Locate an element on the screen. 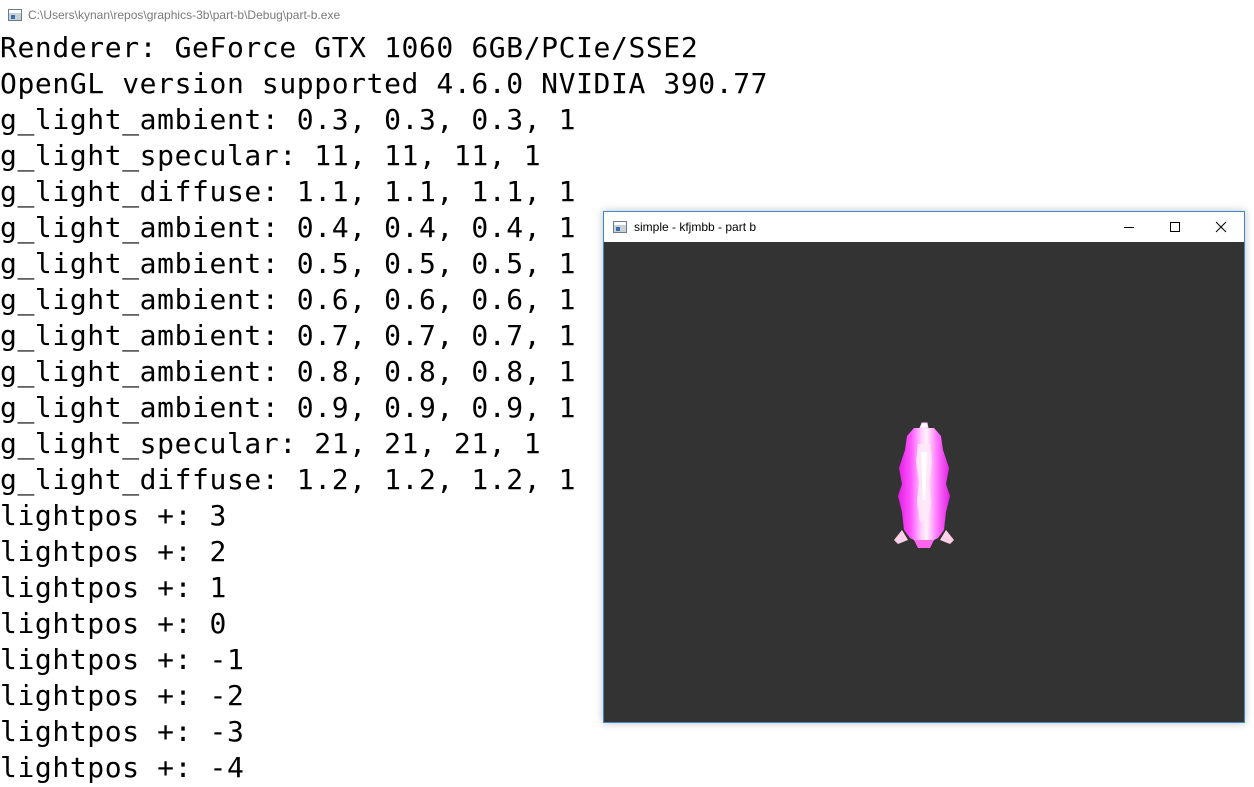 The width and height of the screenshot is (1254, 787). console-line: g_light_diffuse: 1.1, 1.1, 1.1, 1 is located at coordinates (288, 191).